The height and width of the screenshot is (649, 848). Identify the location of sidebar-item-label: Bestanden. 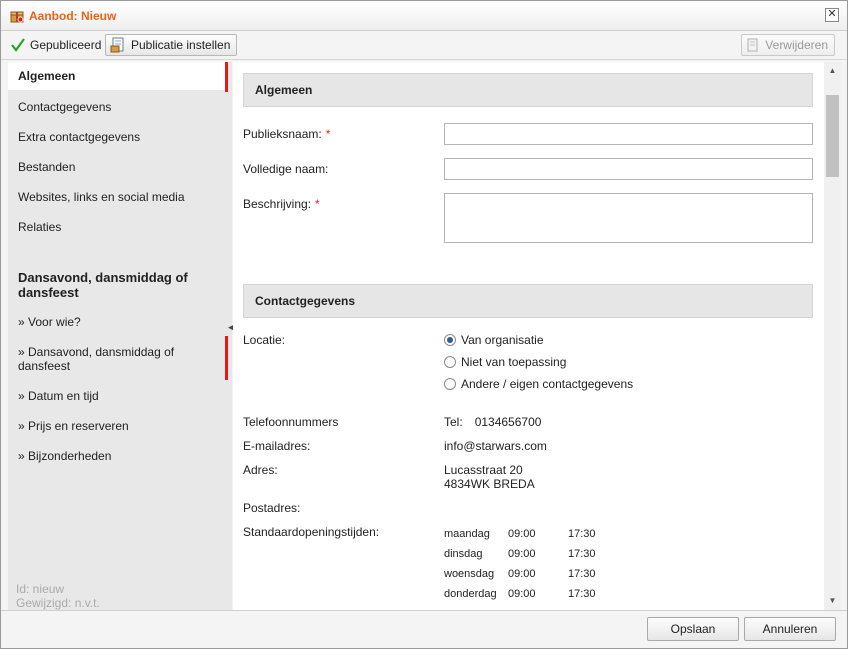
(47, 167).